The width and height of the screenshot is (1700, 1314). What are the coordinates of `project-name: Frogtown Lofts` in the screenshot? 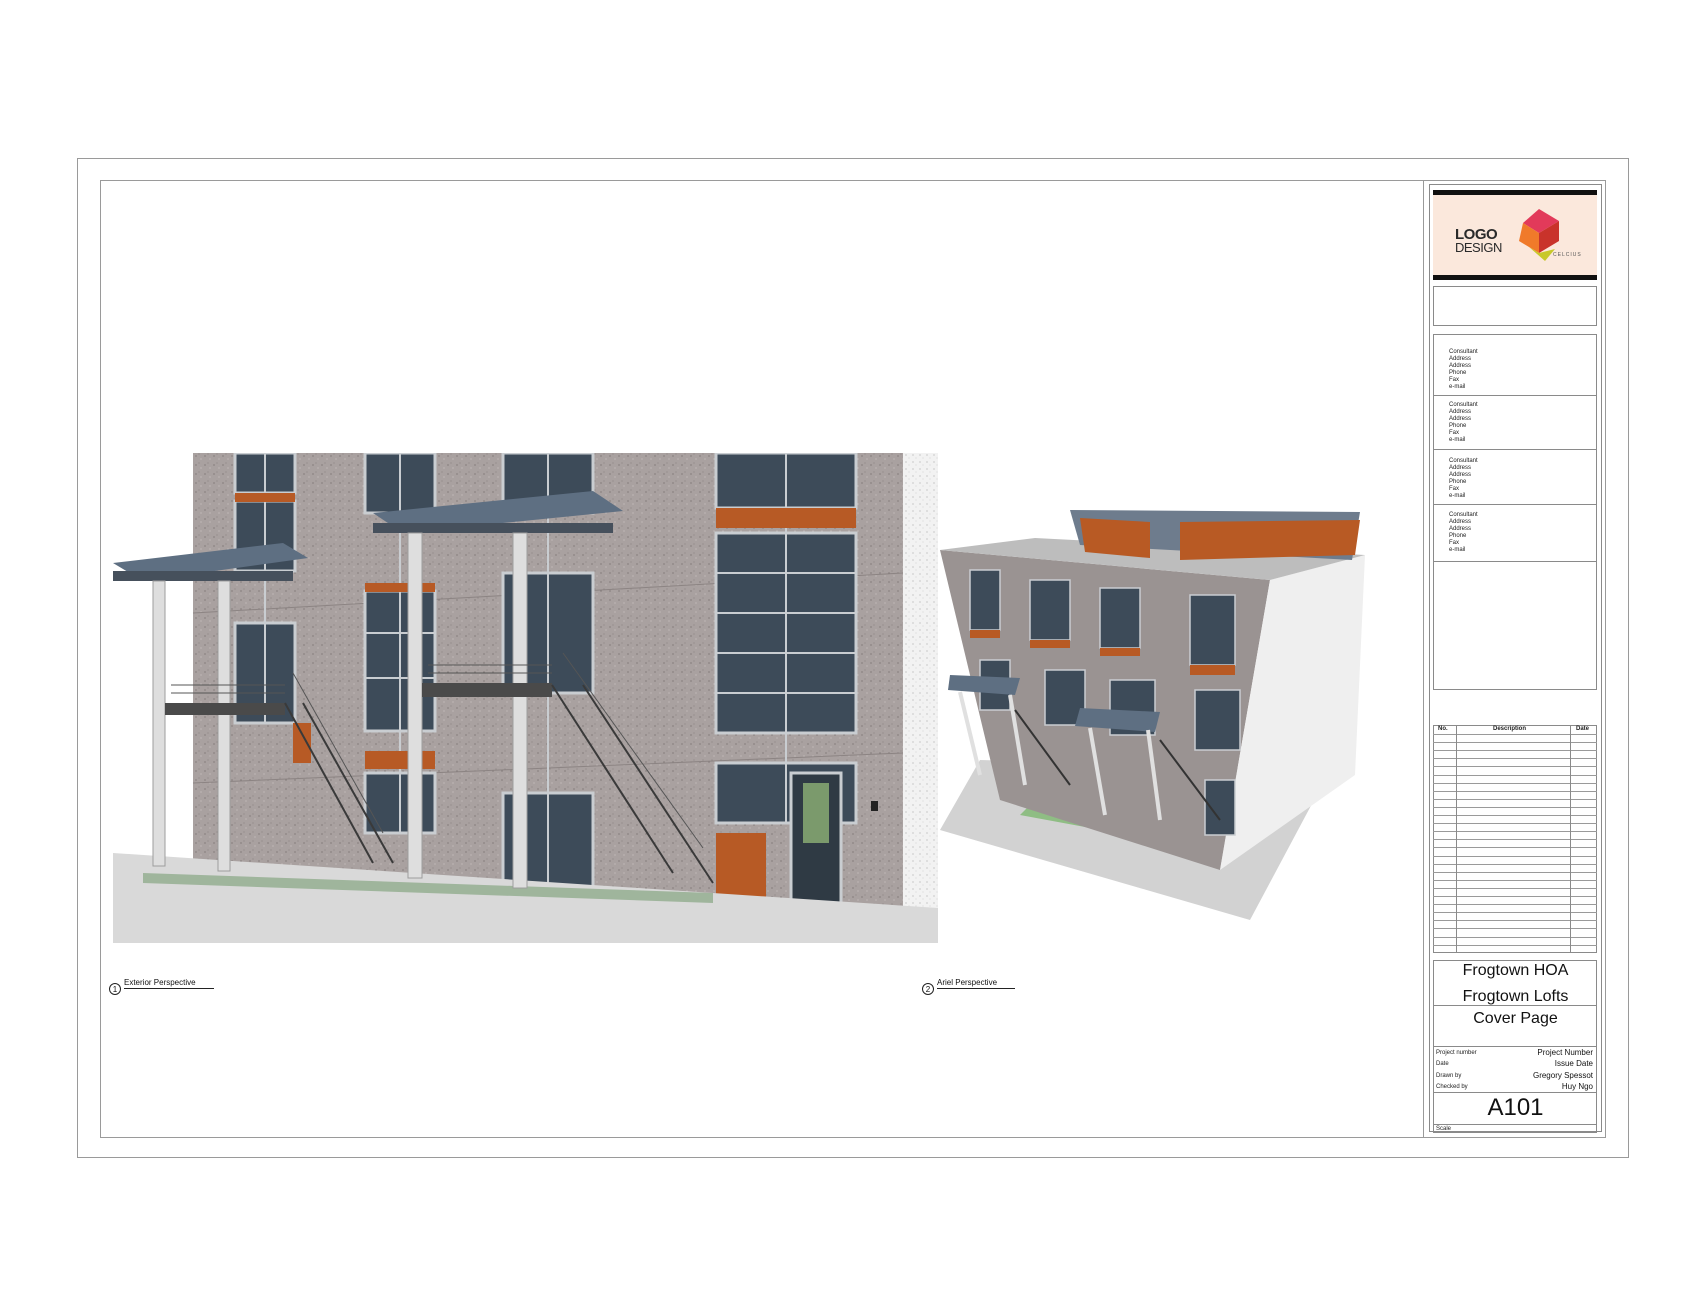 It's located at (1515, 996).